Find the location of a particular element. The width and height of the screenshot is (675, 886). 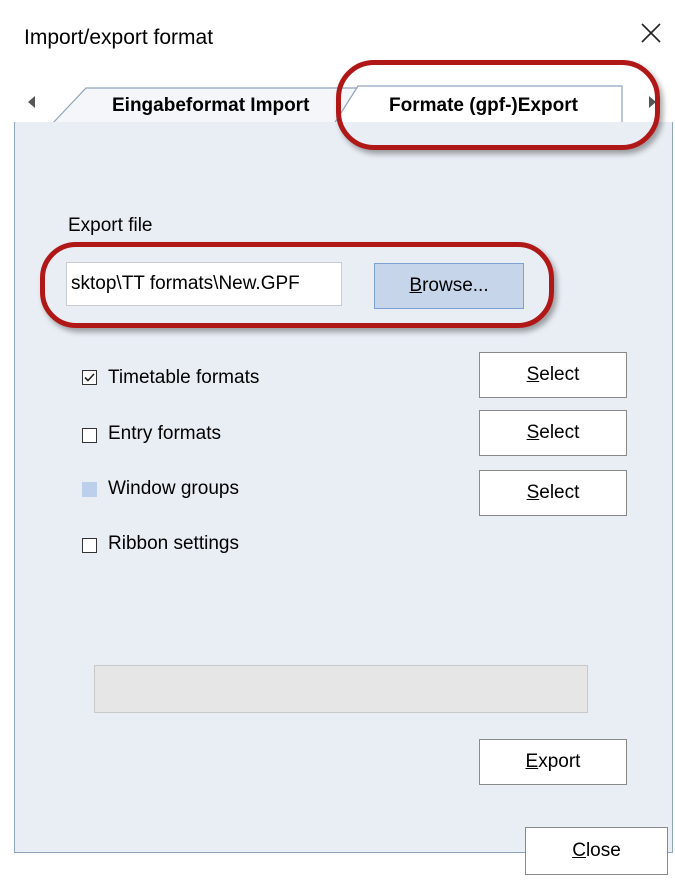

window-groups-checkbox is located at coordinates (89, 489).